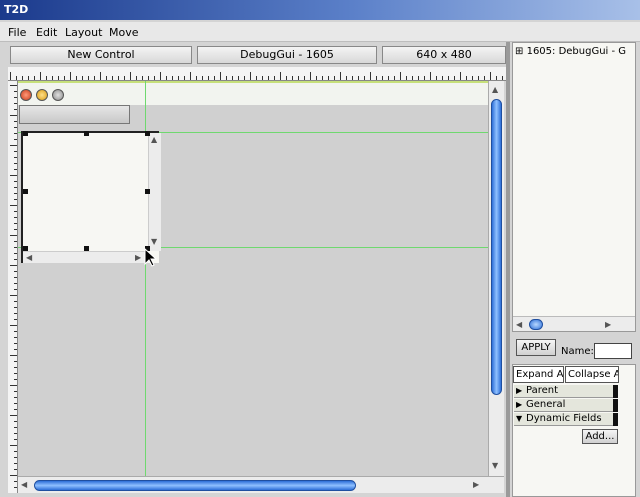 The image size is (640, 497). What do you see at coordinates (147, 133) in the screenshot?
I see `resize-handle-ne` at bounding box center [147, 133].